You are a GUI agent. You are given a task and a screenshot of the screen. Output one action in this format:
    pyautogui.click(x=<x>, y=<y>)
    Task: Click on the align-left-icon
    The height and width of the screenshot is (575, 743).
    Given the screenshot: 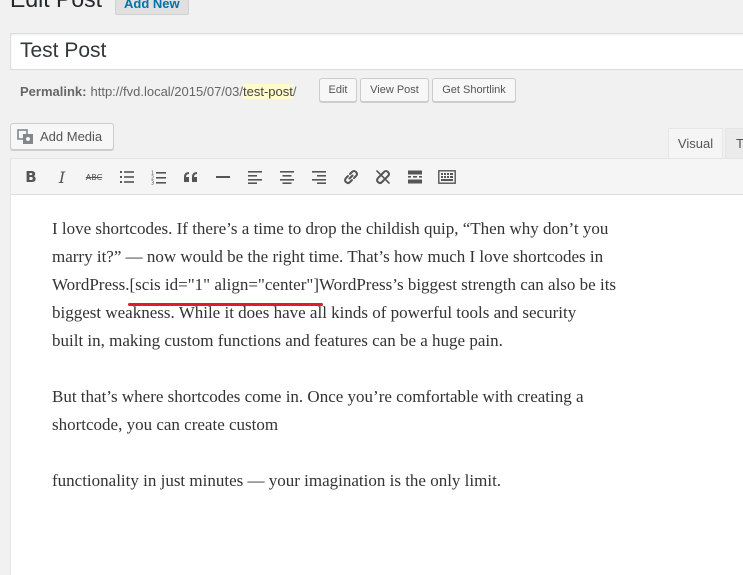 What is the action you would take?
    pyautogui.click(x=255, y=177)
    